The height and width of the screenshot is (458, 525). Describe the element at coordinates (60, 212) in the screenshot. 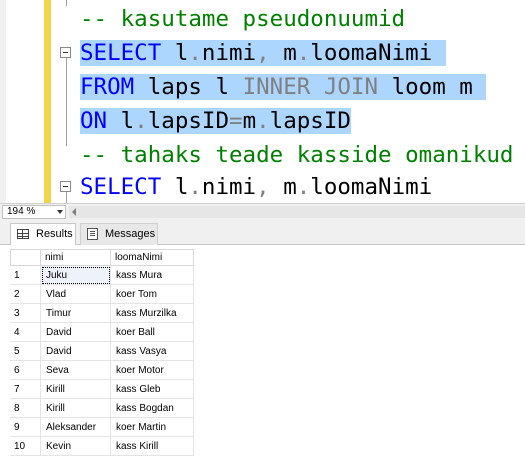

I see `chevron-down-icon` at that location.